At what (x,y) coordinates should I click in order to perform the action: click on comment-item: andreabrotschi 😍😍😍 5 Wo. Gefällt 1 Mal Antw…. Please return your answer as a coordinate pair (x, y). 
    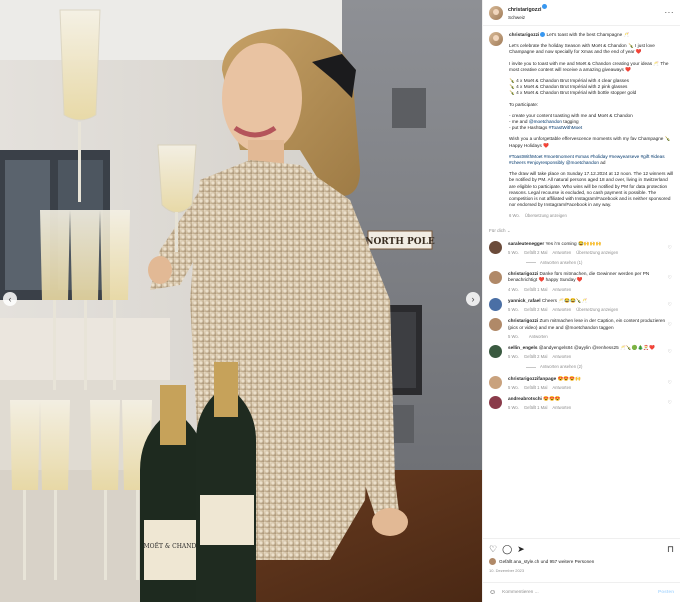
    Looking at the image, I should click on (581, 403).